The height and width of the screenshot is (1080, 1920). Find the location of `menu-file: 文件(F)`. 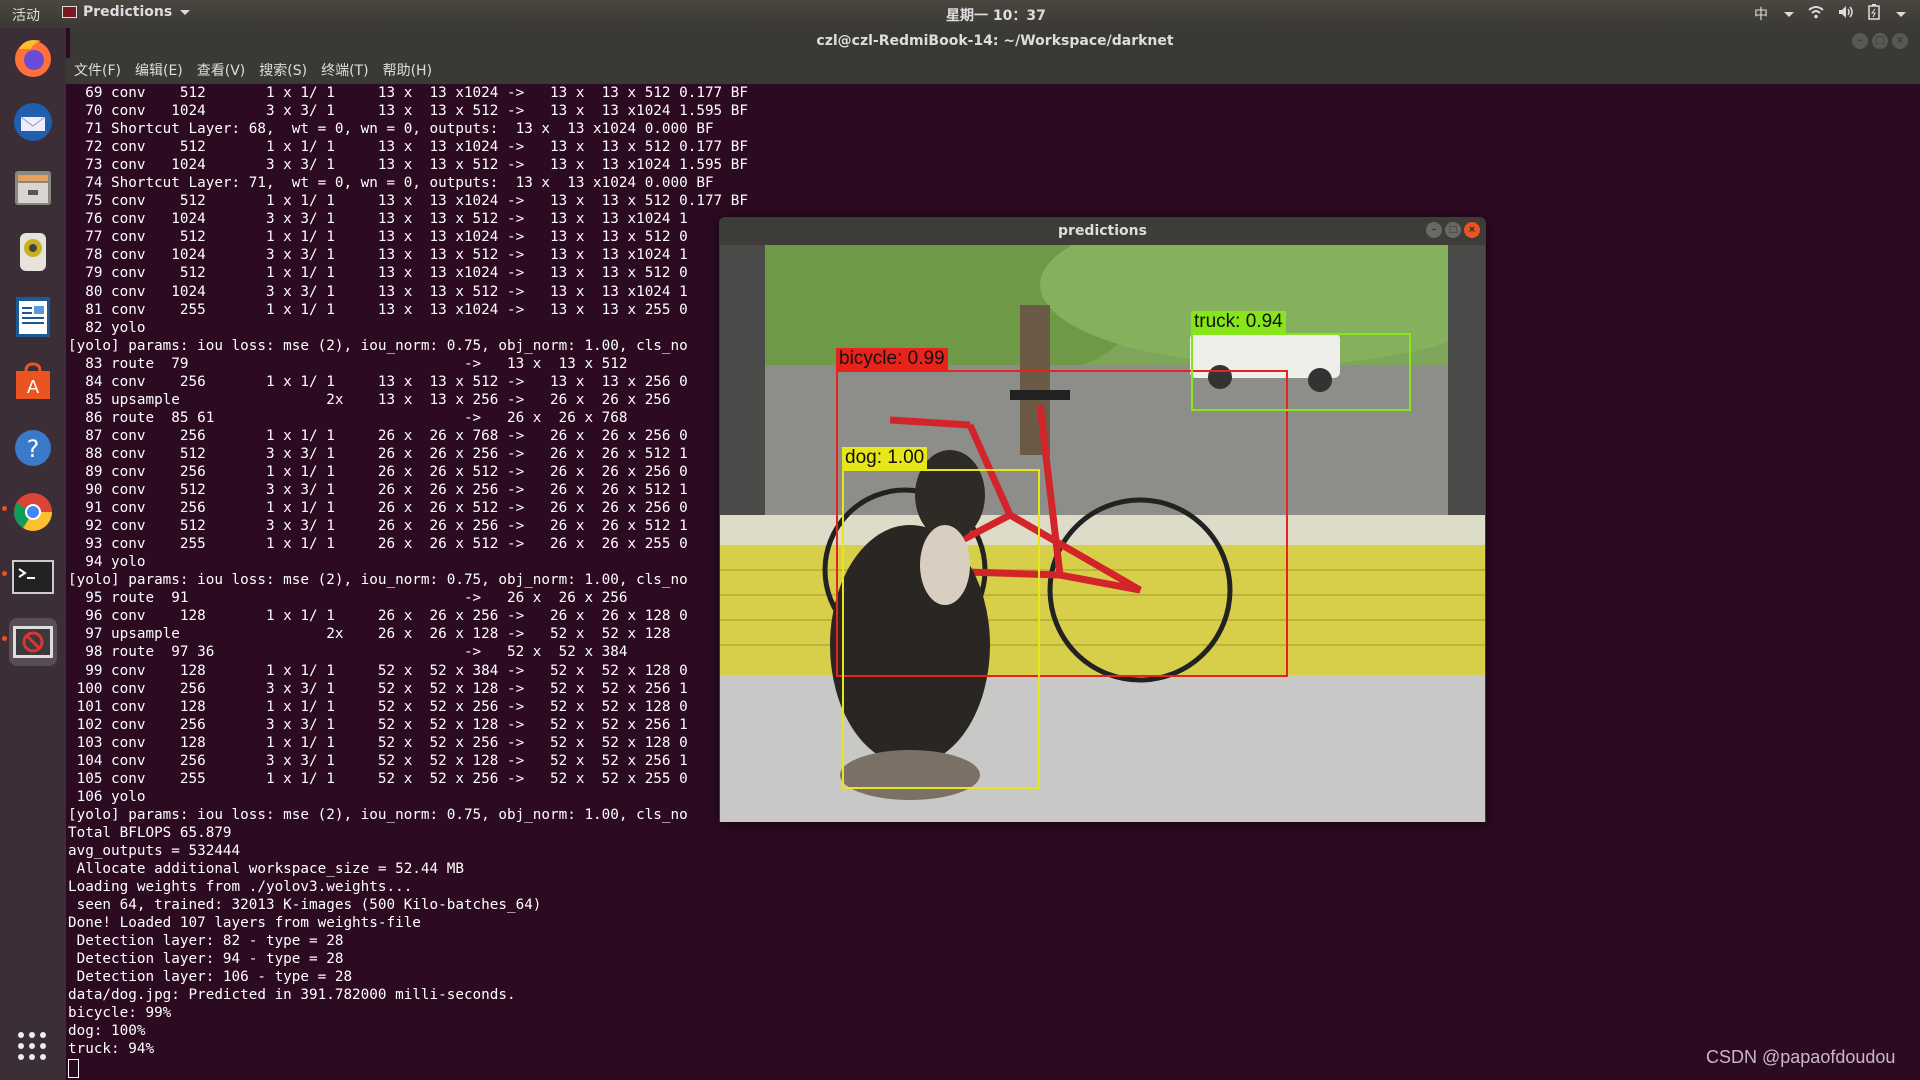

menu-file: 文件(F) is located at coordinates (97, 71).